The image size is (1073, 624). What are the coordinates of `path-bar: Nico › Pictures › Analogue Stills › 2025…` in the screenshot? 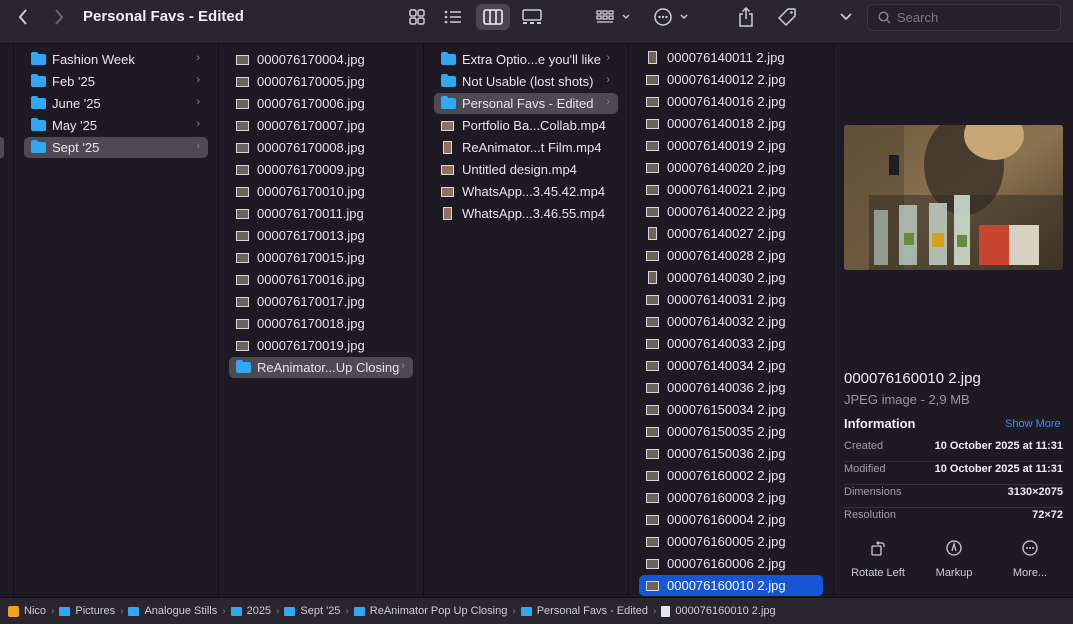 It's located at (536, 610).